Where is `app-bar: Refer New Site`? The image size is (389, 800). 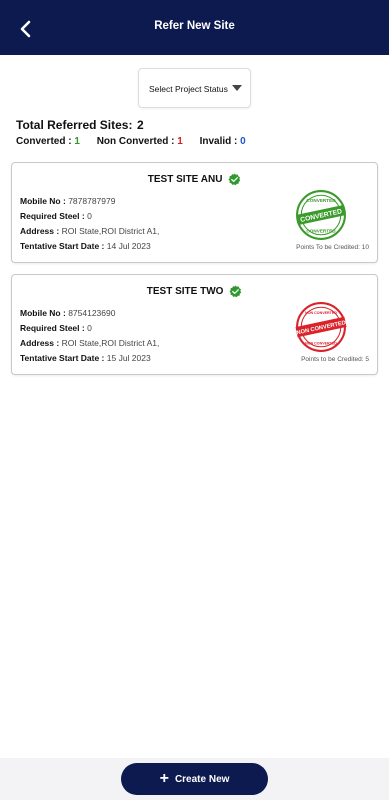
app-bar: Refer New Site is located at coordinates (194, 27).